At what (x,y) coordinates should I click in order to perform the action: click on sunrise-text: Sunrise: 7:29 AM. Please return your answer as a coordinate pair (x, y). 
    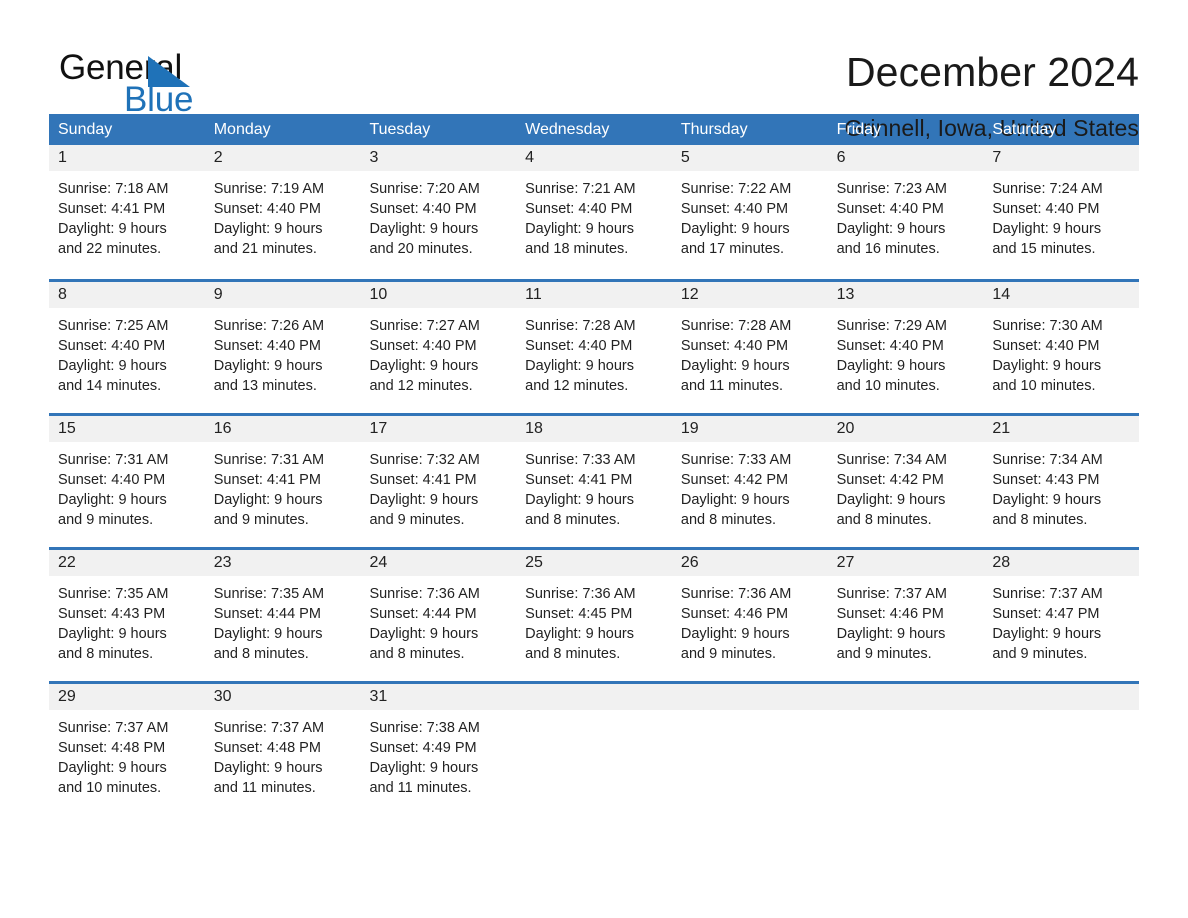
    Looking at the image, I should click on (892, 326).